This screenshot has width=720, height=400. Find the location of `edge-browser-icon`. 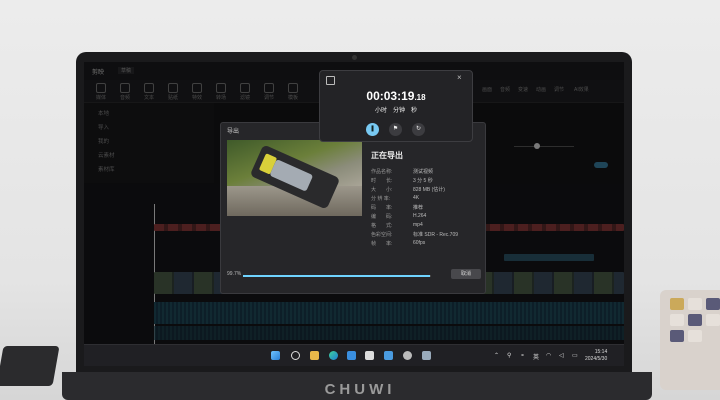

edge-browser-icon is located at coordinates (333, 355).